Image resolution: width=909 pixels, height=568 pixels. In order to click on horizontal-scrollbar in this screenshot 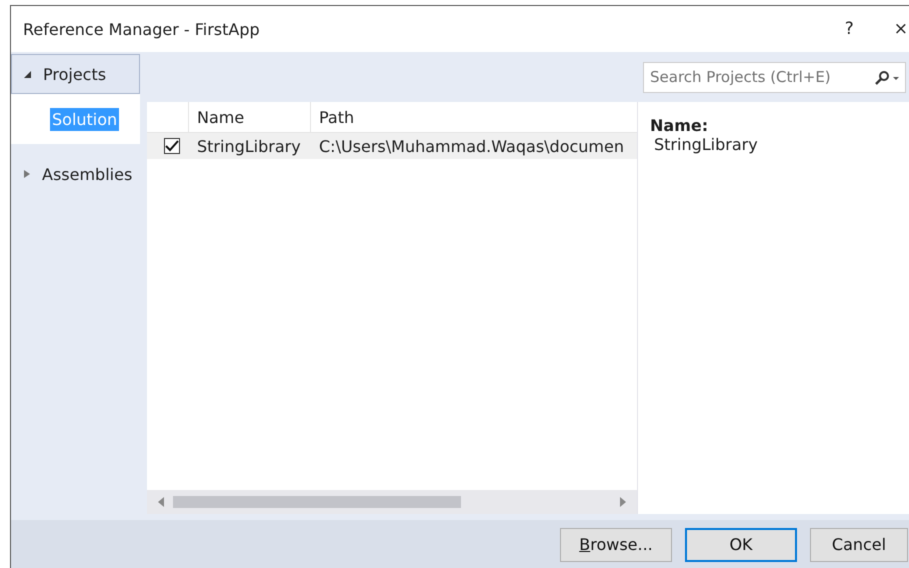, I will do `click(392, 502)`.